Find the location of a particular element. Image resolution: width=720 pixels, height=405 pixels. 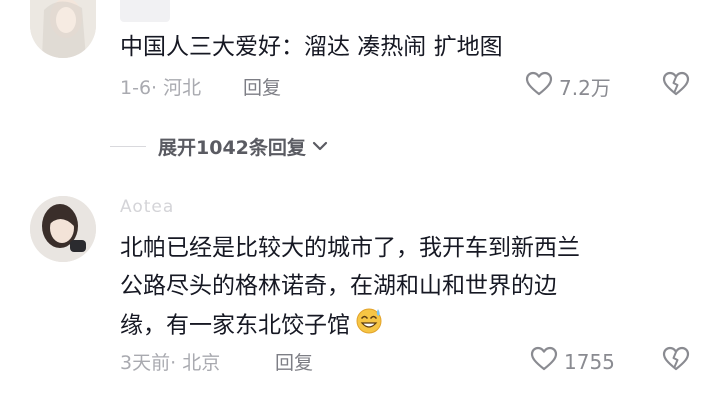

comment-2-location: 北京 is located at coordinates (201, 363).